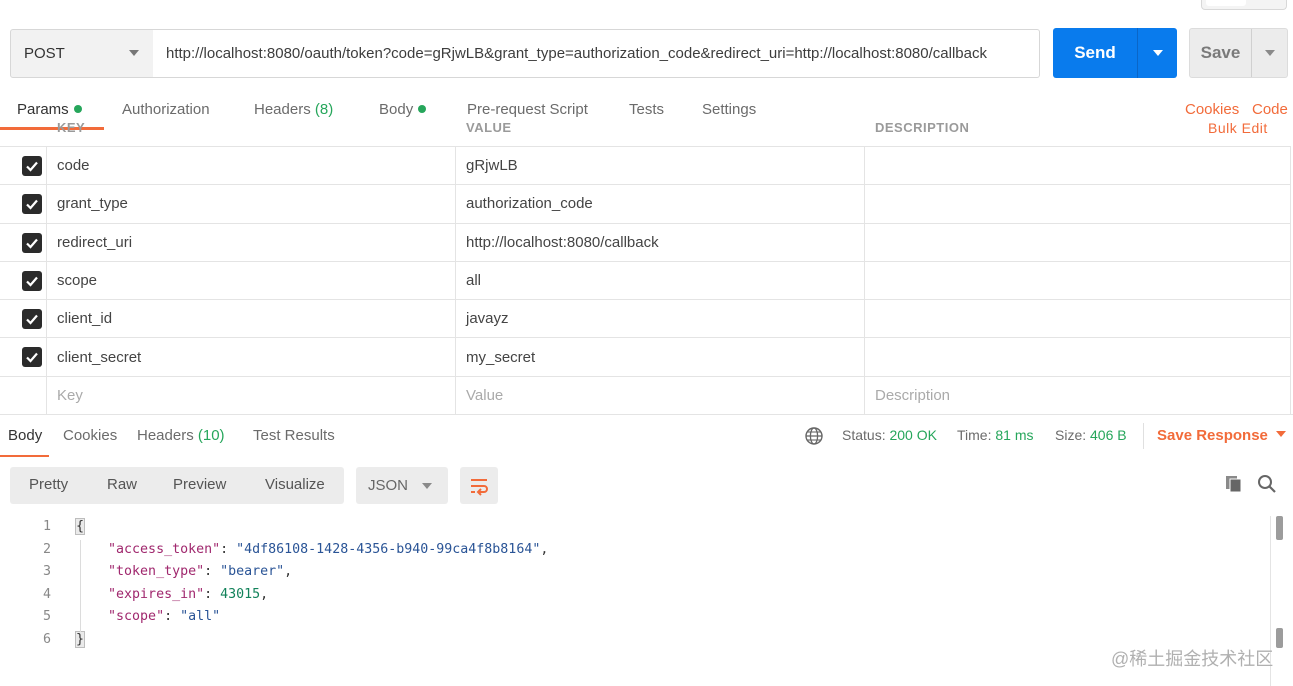 The width and height of the screenshot is (1293, 686). What do you see at coordinates (635, 640) in the screenshot?
I see `code-line: 6}` at bounding box center [635, 640].